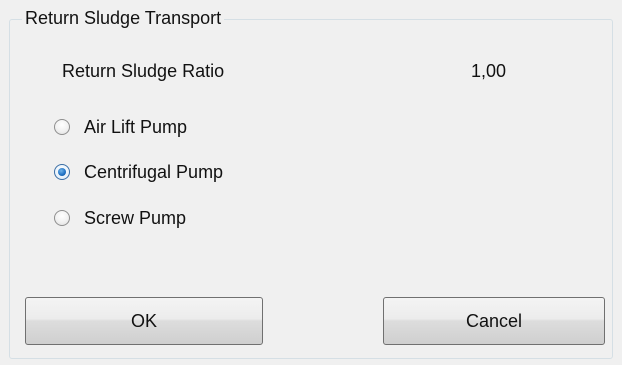 The width and height of the screenshot is (622, 365). What do you see at coordinates (136, 127) in the screenshot?
I see `air-lift-pump-label: Air Lift Pump` at bounding box center [136, 127].